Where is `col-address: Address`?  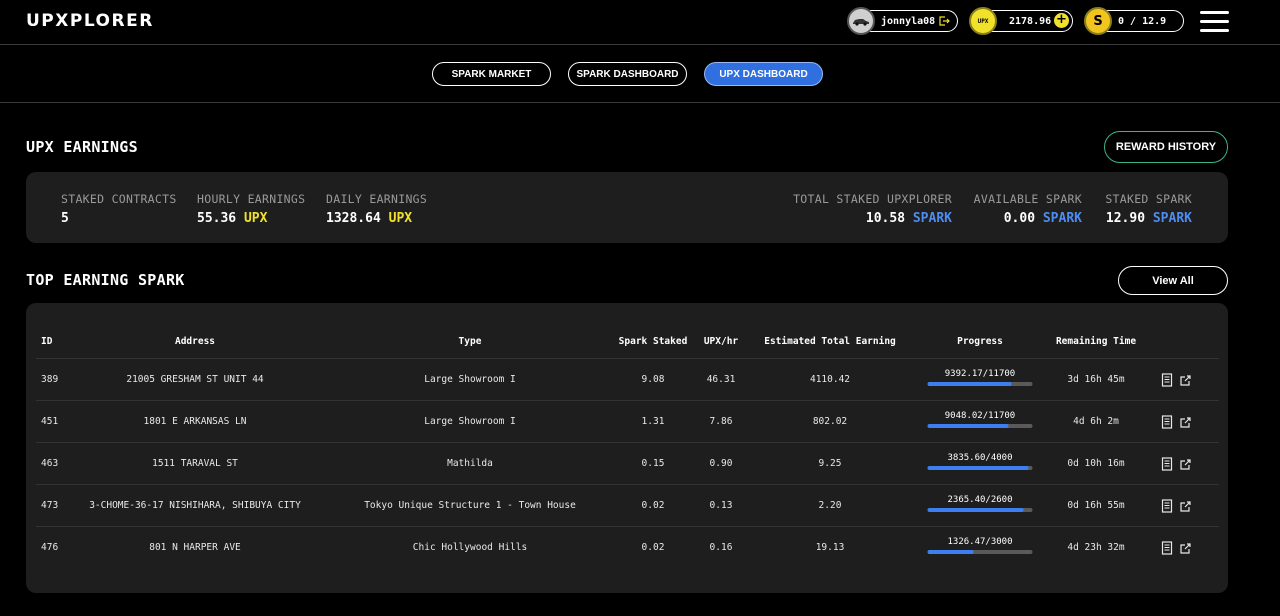 col-address: Address is located at coordinates (195, 341).